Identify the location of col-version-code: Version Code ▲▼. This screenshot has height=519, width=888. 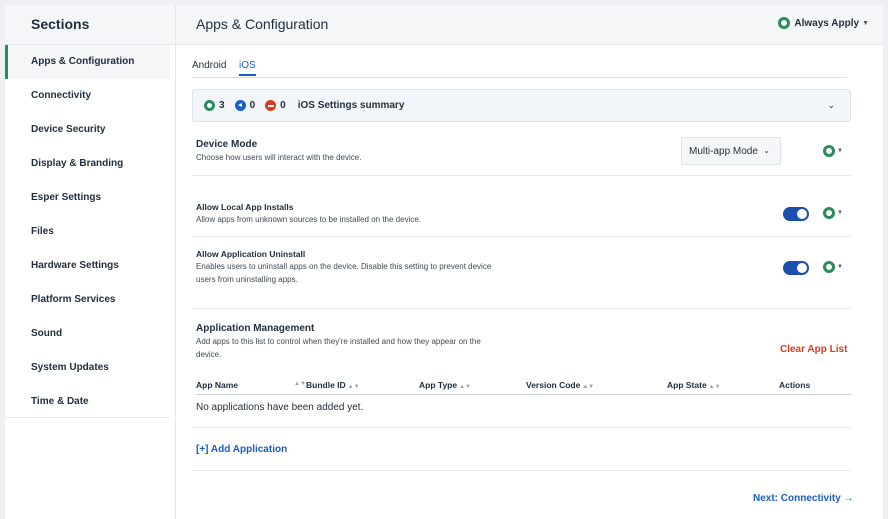
(560, 385).